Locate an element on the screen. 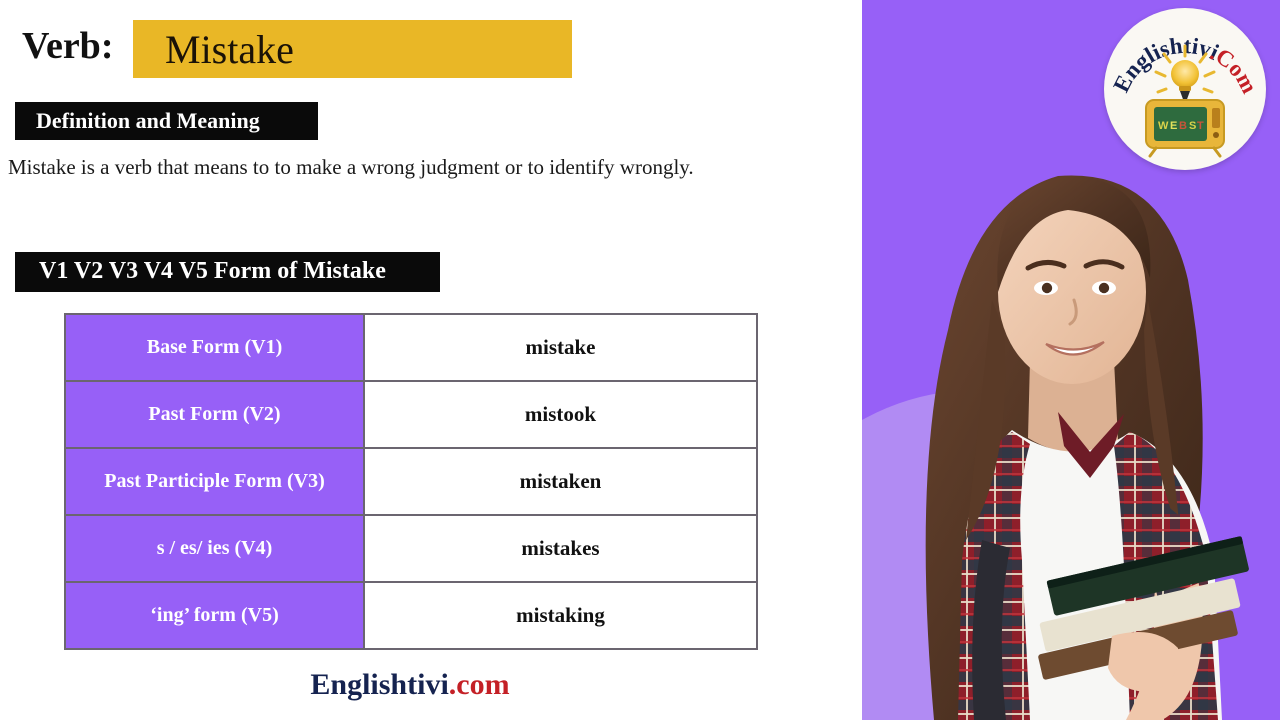 The width and height of the screenshot is (1280, 720). logo-brand-text: Englishtivi is located at coordinates (1165, 64).